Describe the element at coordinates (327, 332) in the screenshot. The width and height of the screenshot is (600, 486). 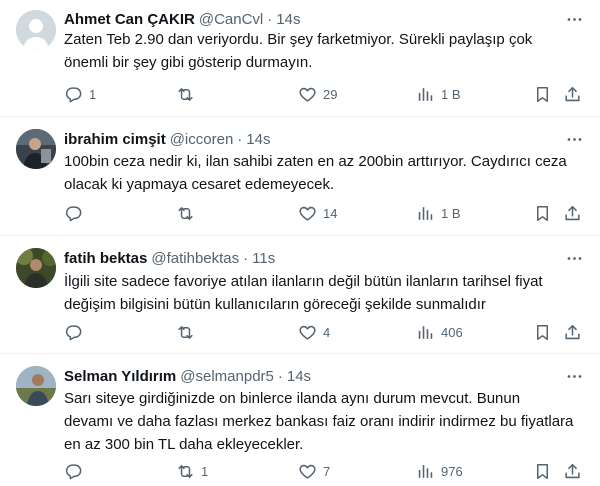
I see `like-count: 4` at that location.